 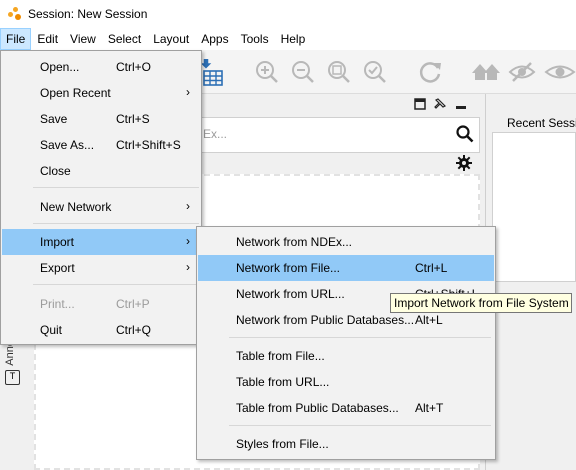 I want to click on title-bar: Session: New Session, so click(x=288, y=14).